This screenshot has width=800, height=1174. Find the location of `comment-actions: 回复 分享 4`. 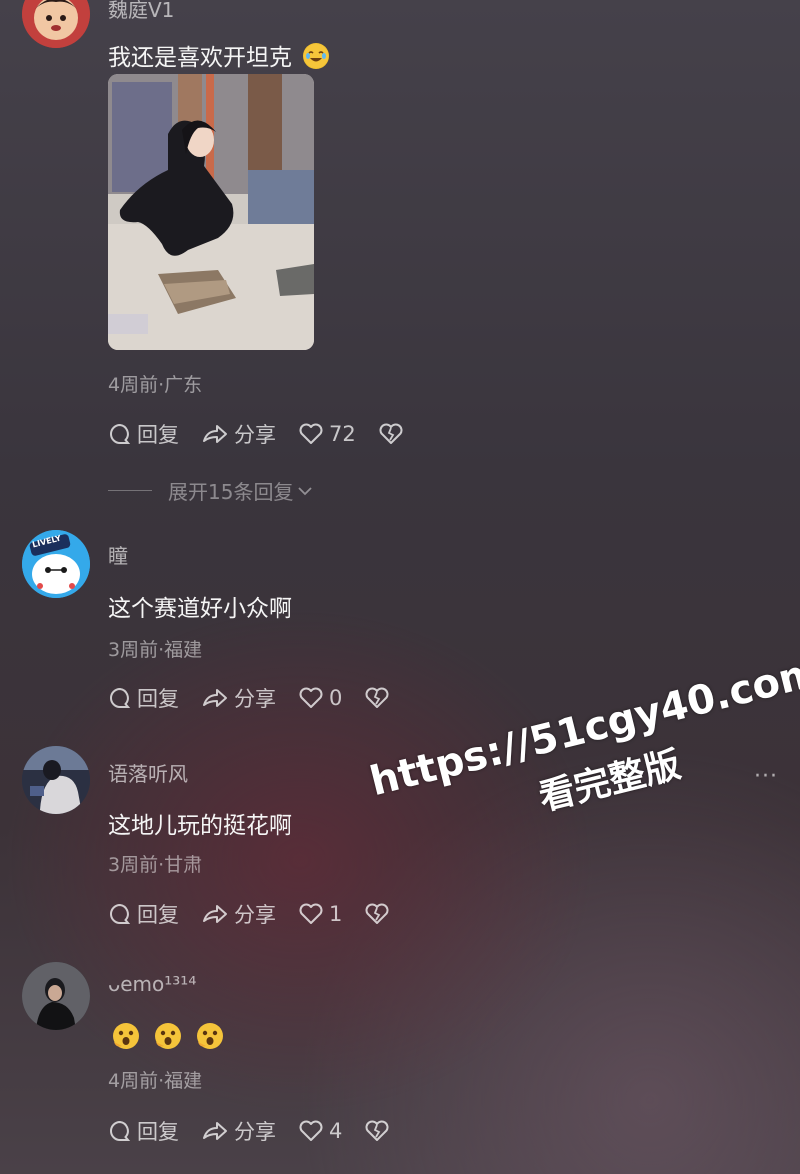

comment-actions: 回复 分享 4 is located at coordinates (262, 1131).